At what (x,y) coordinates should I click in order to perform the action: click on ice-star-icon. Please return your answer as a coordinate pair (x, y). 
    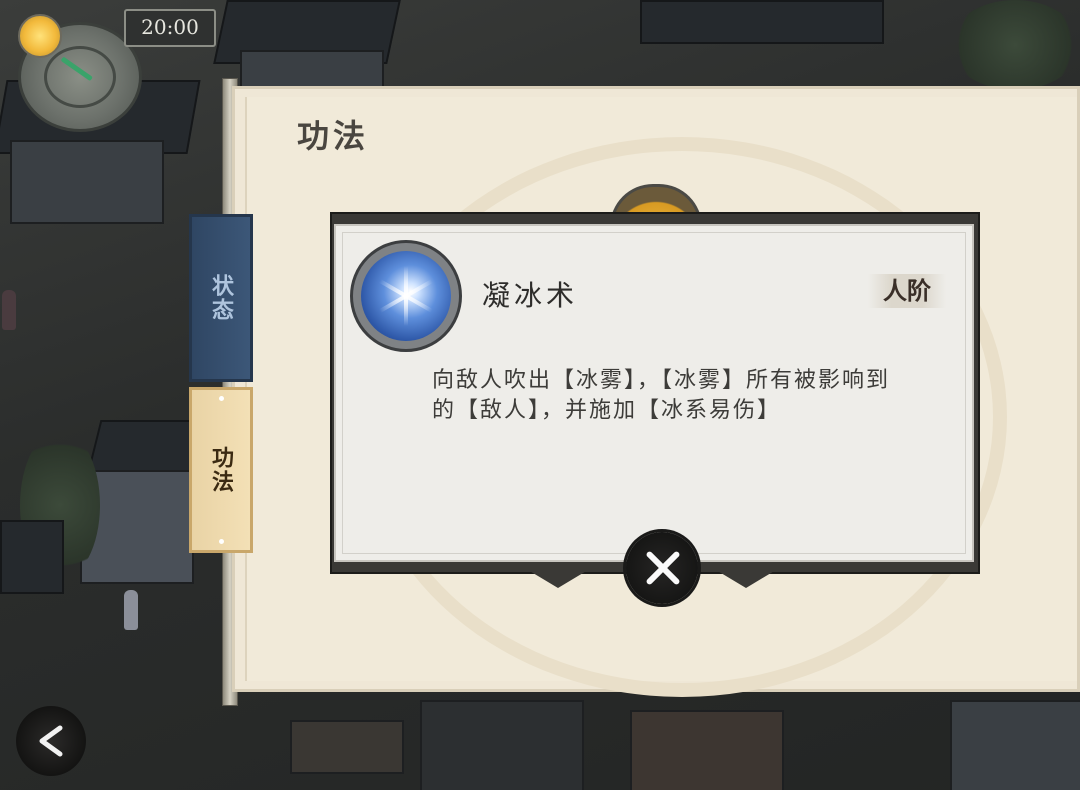
    Looking at the image, I should click on (406, 296).